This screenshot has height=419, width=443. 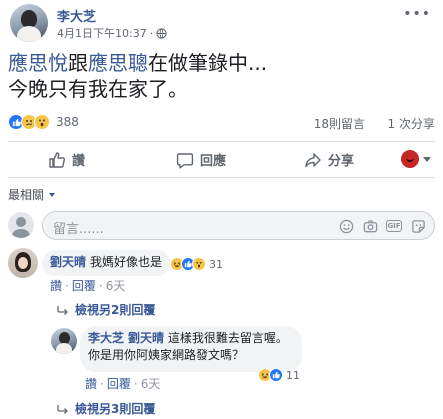 I want to click on comment-text: 我媽好像也是, so click(x=126, y=262).